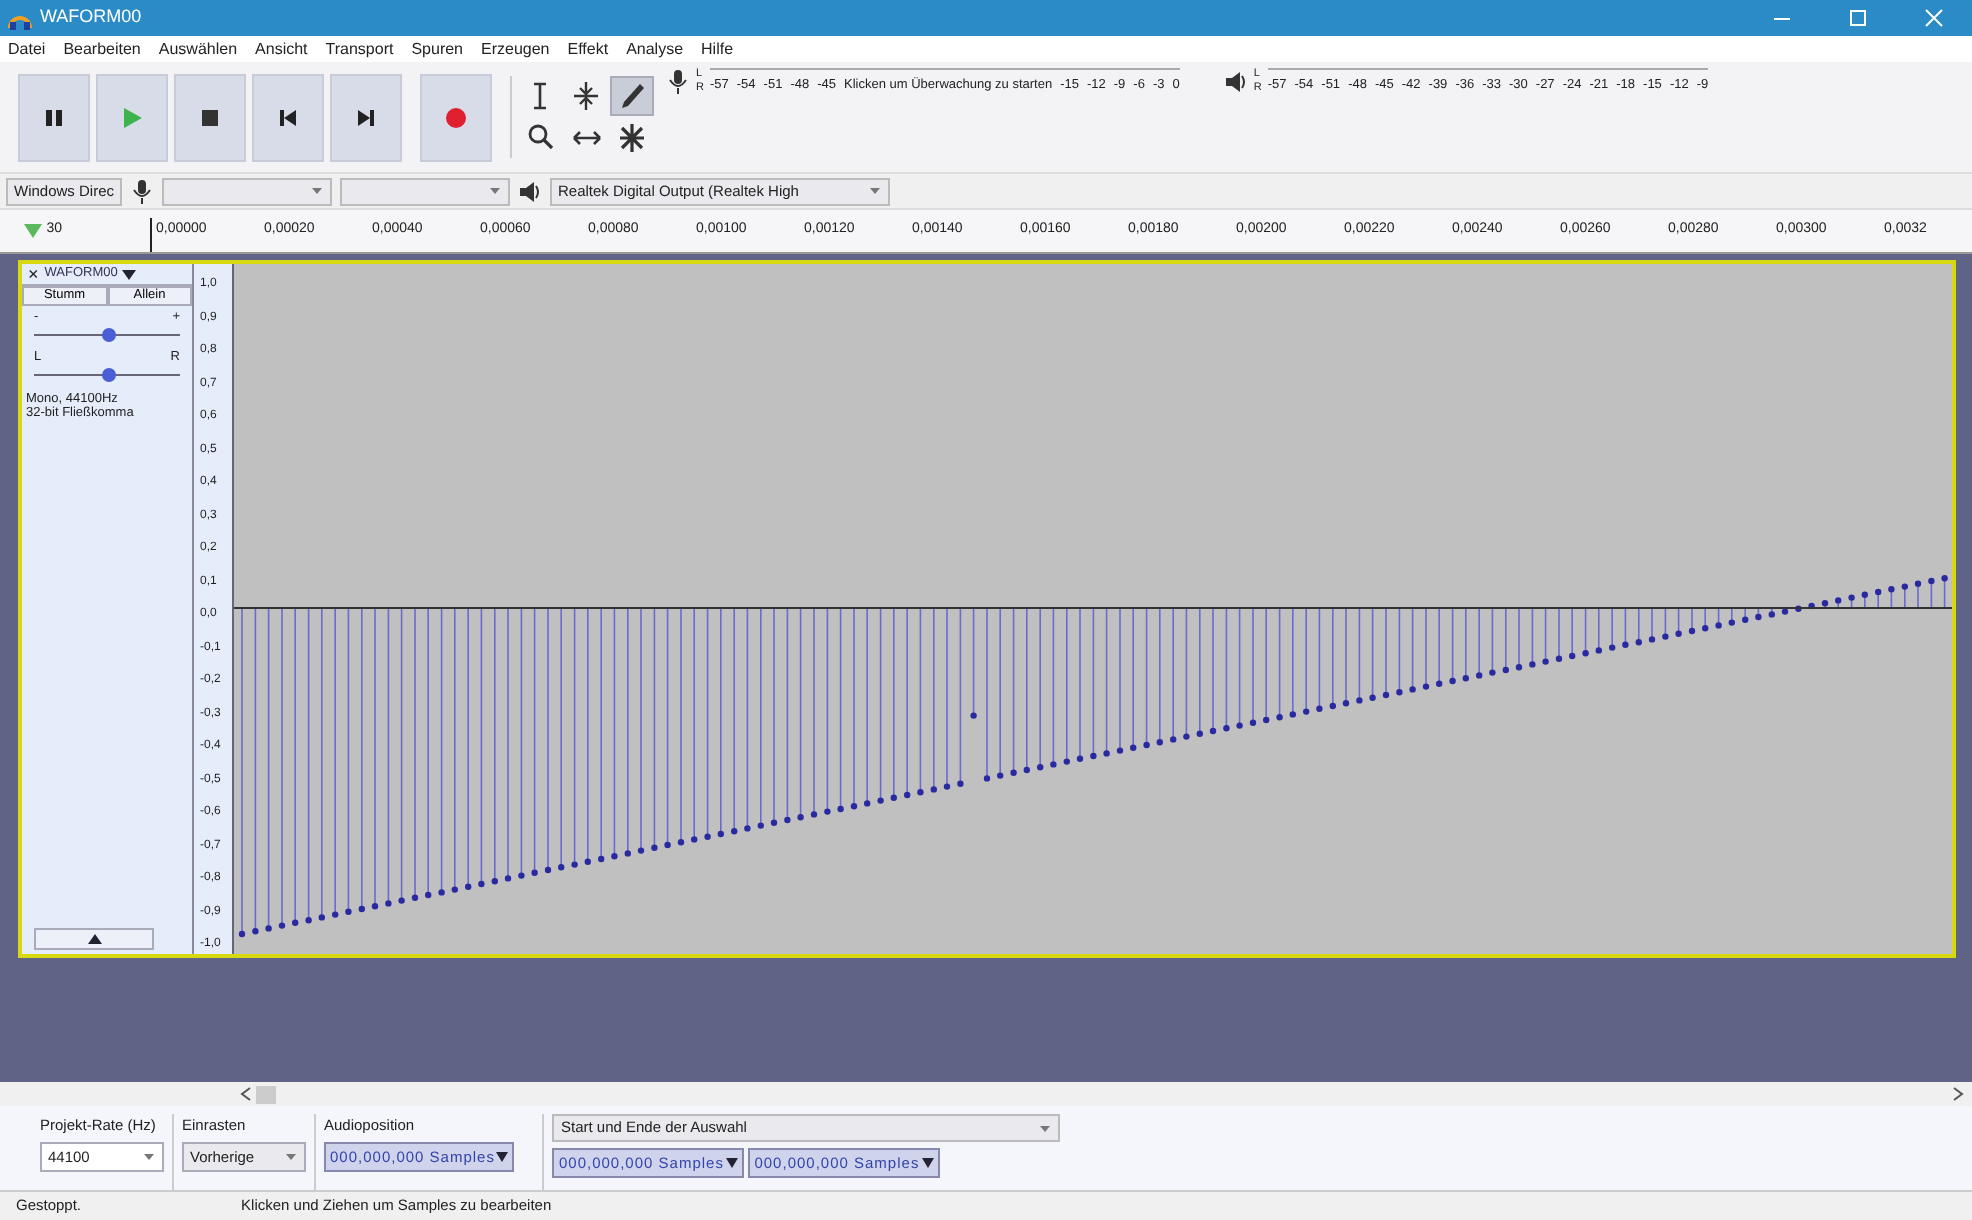 The image size is (1972, 1220). I want to click on scrollbar-thumb, so click(266, 1094).